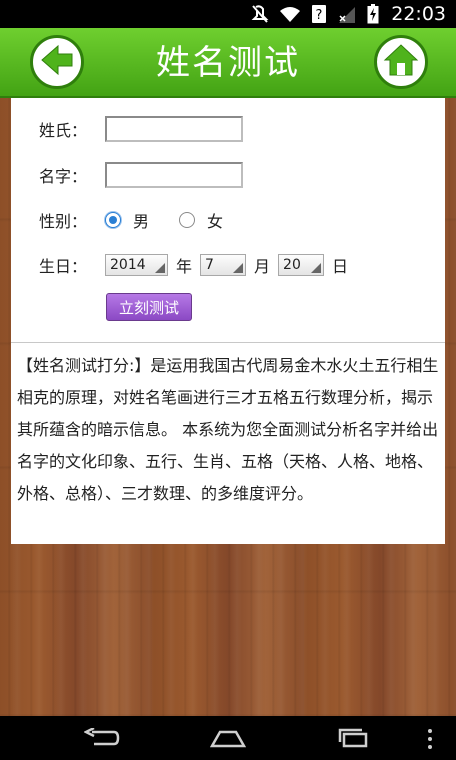 The image size is (456, 760). What do you see at coordinates (209, 265) in the screenshot?
I see `month-value: 7` at bounding box center [209, 265].